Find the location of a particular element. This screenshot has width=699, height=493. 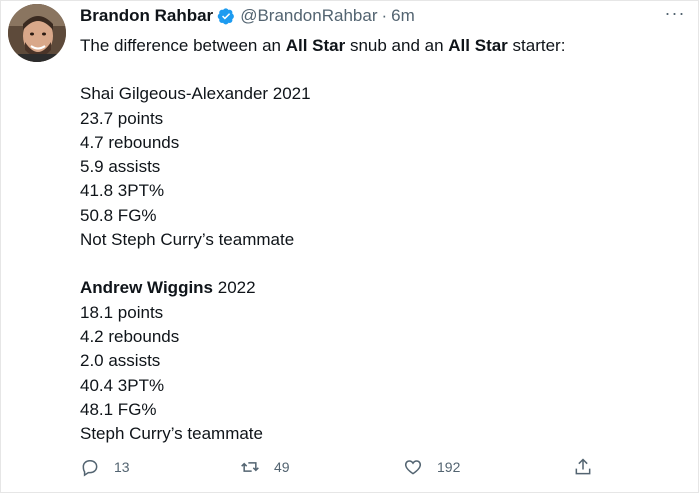

tweet-header: Brandon Rahbar @BrandonRahbar · 6m is located at coordinates (383, 16).